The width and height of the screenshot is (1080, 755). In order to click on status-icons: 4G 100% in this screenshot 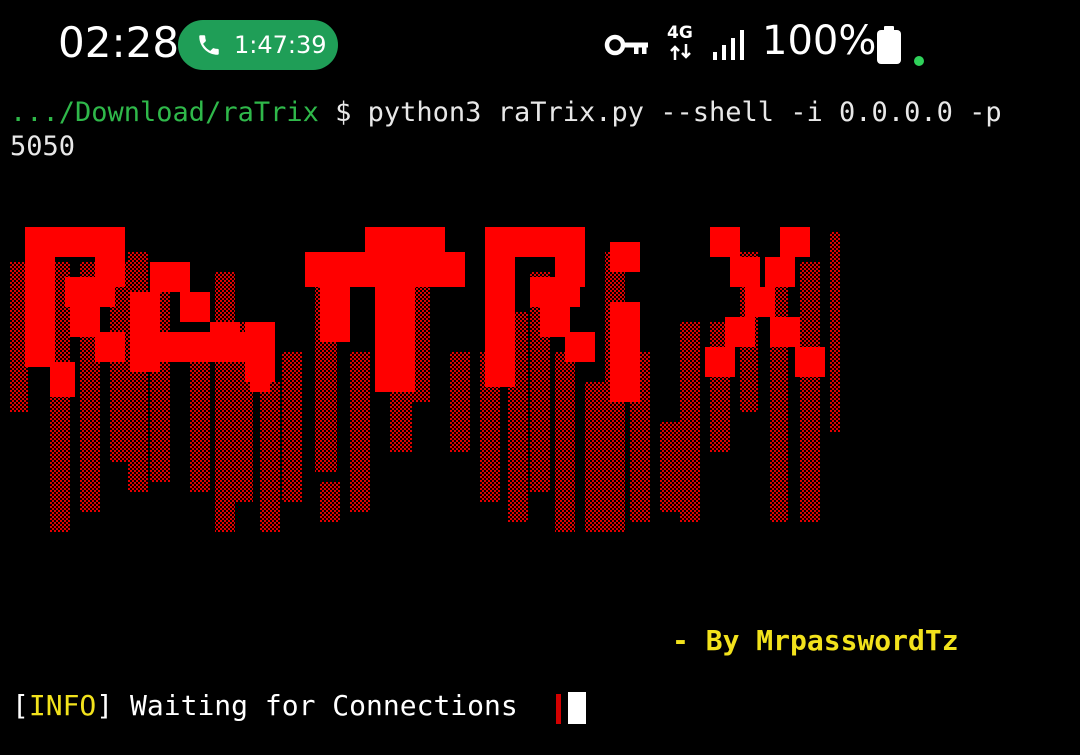, I will do `click(770, 45)`.